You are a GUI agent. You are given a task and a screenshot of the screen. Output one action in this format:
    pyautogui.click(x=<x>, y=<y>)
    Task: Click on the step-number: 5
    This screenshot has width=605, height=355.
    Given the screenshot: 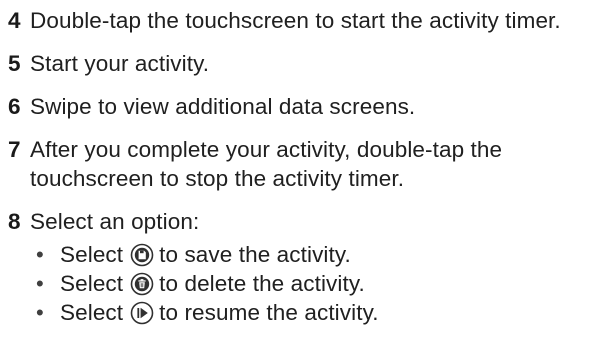 What is the action you would take?
    pyautogui.click(x=14, y=63)
    